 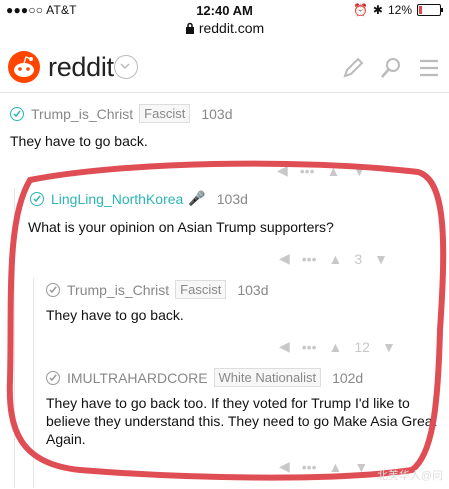 What do you see at coordinates (231, 28) in the screenshot?
I see `url-text: reddit.com` at bounding box center [231, 28].